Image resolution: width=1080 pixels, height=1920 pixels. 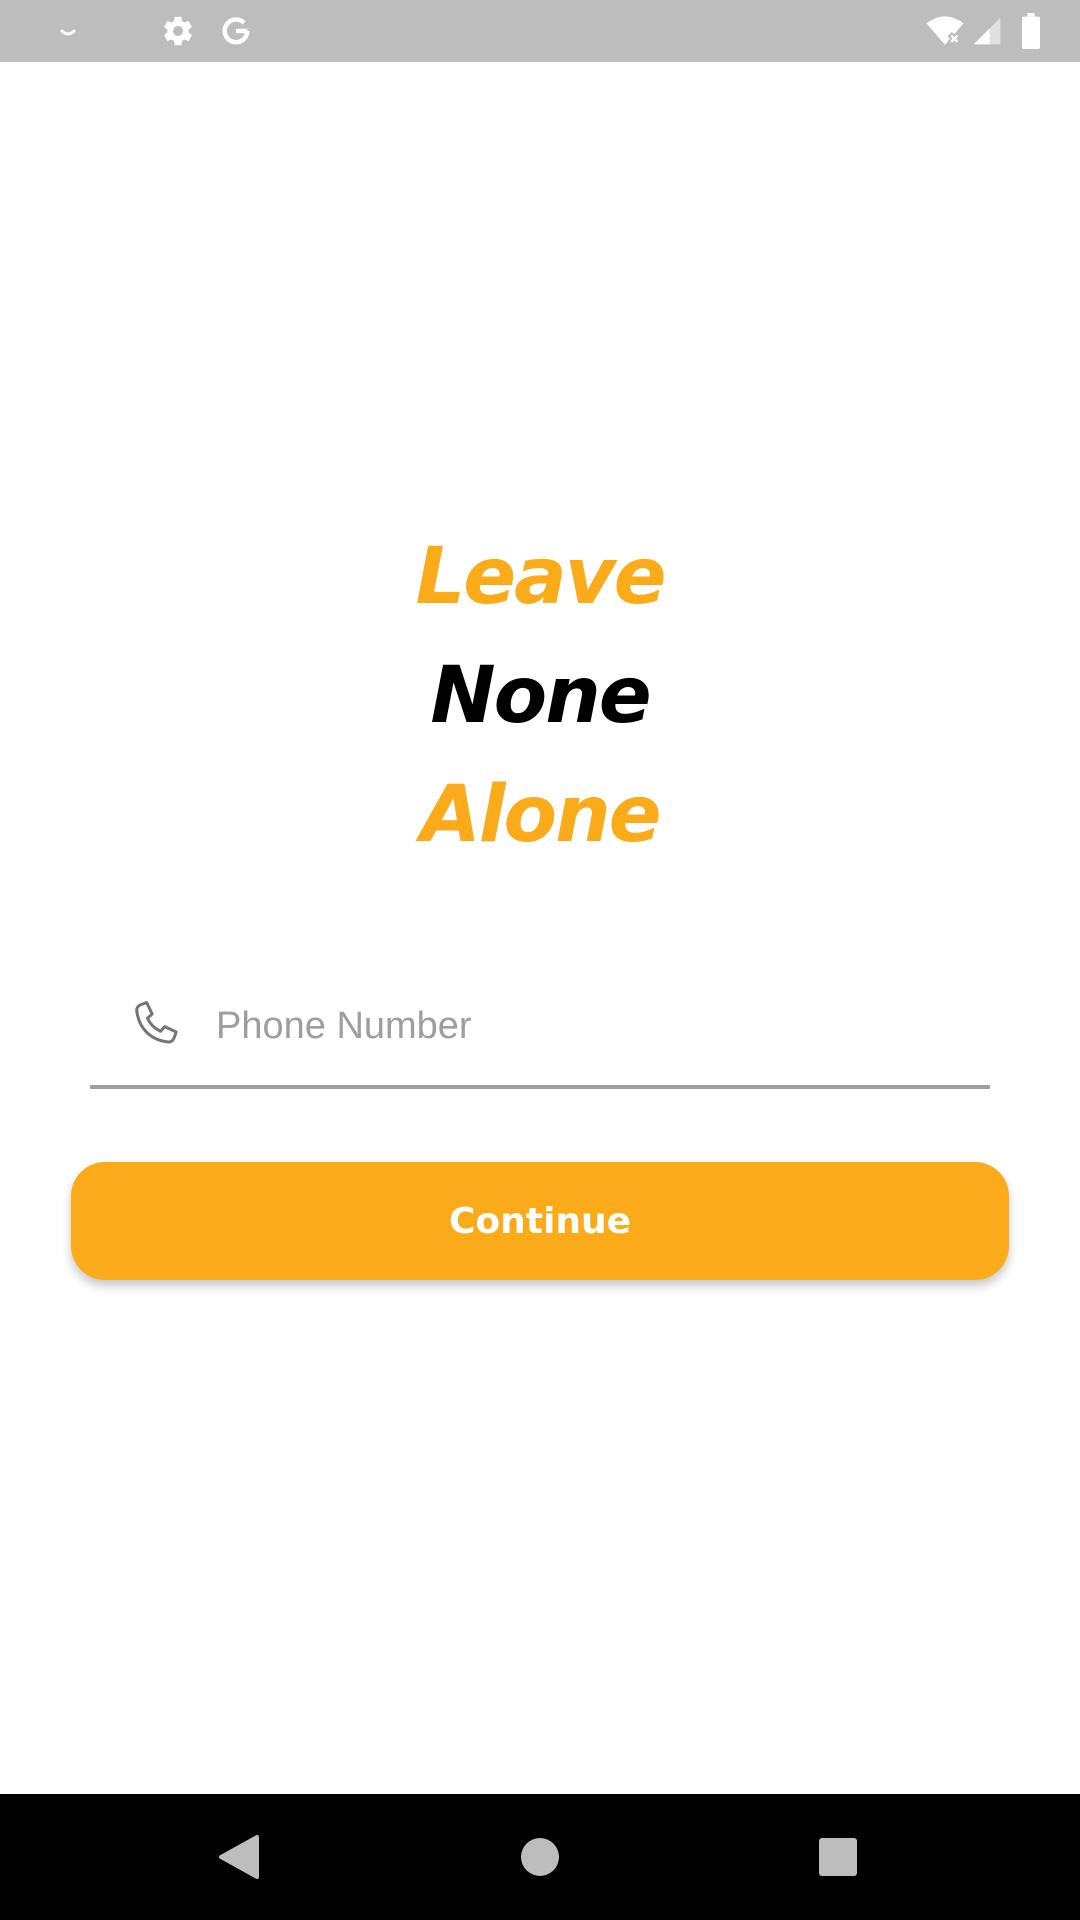 I want to click on system-navigation-bar, so click(x=540, y=1857).